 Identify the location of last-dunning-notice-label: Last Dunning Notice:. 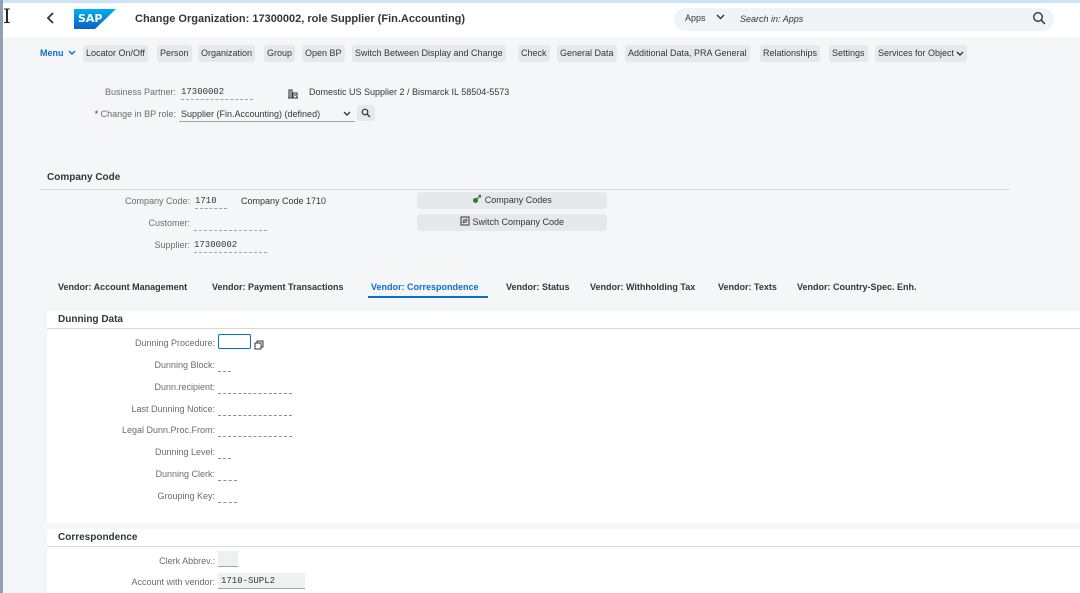
(173, 409).